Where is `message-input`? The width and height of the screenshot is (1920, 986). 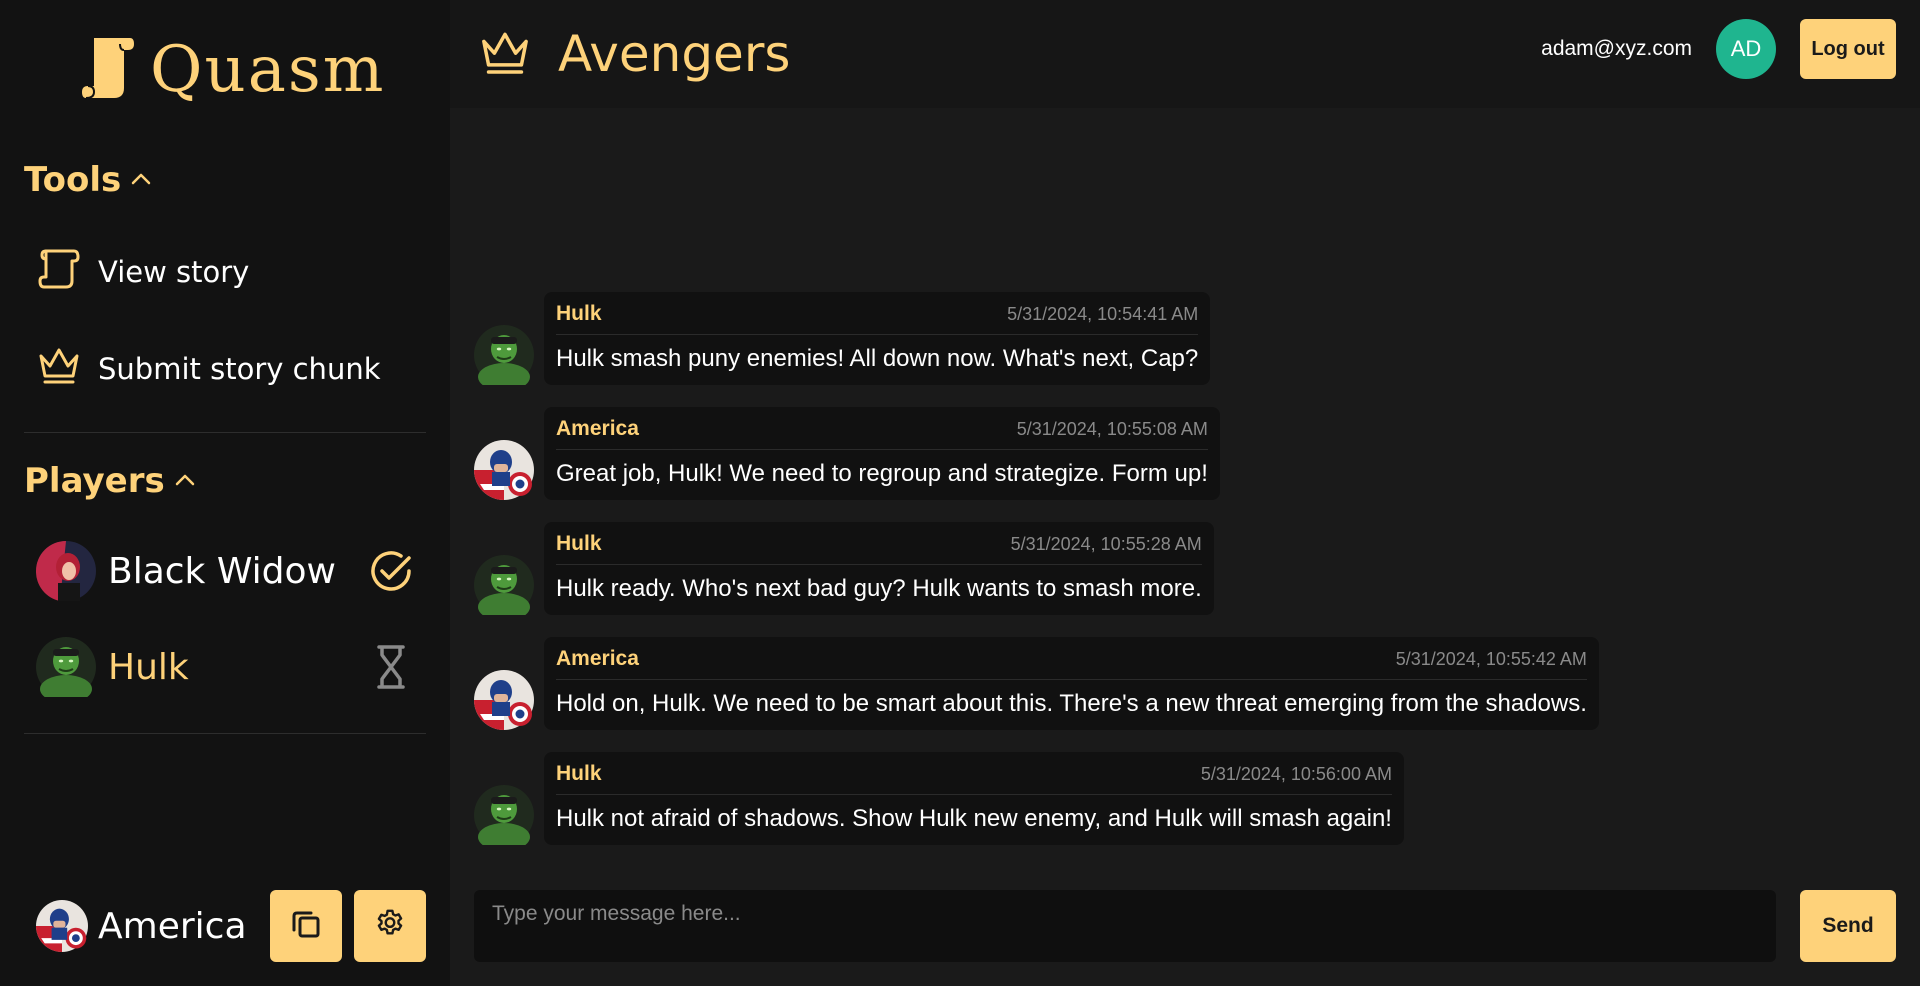
message-input is located at coordinates (1125, 926).